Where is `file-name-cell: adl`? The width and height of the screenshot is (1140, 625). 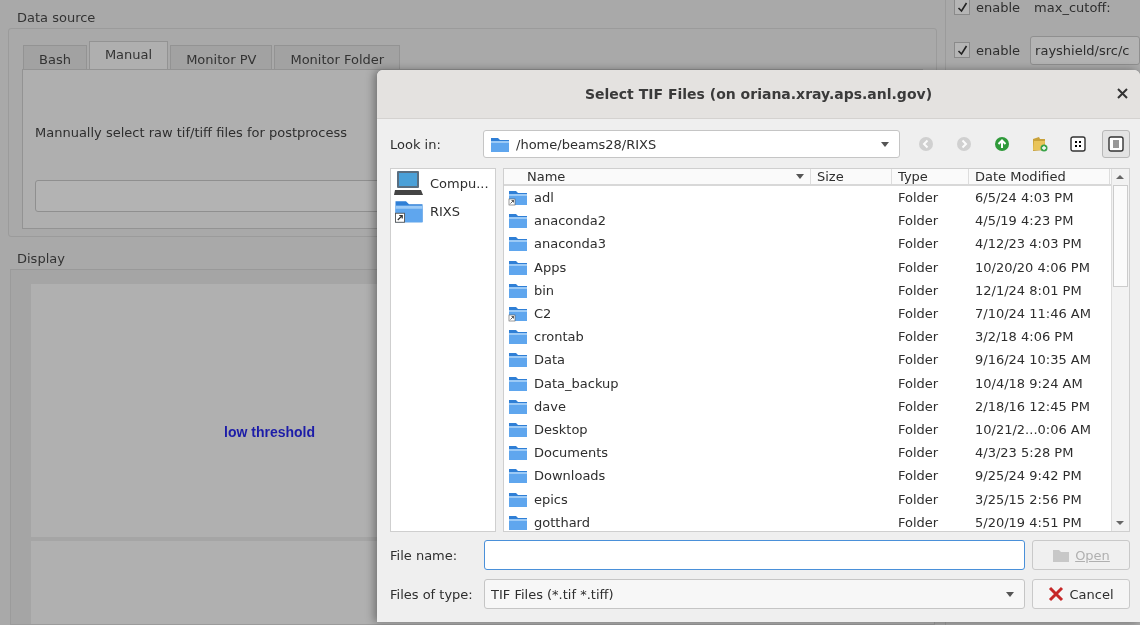
file-name-cell: adl is located at coordinates (657, 198).